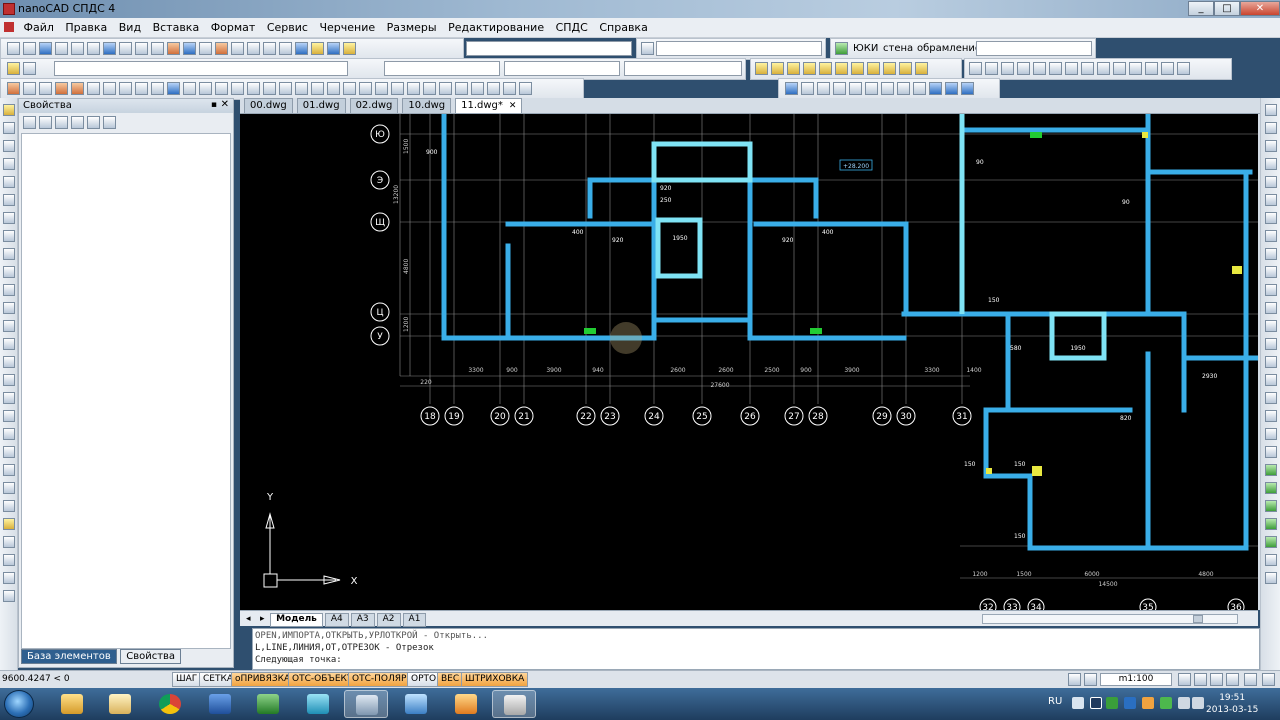 This screenshot has height=720, width=1280. I want to click on taskbar-media, so click(466, 704).